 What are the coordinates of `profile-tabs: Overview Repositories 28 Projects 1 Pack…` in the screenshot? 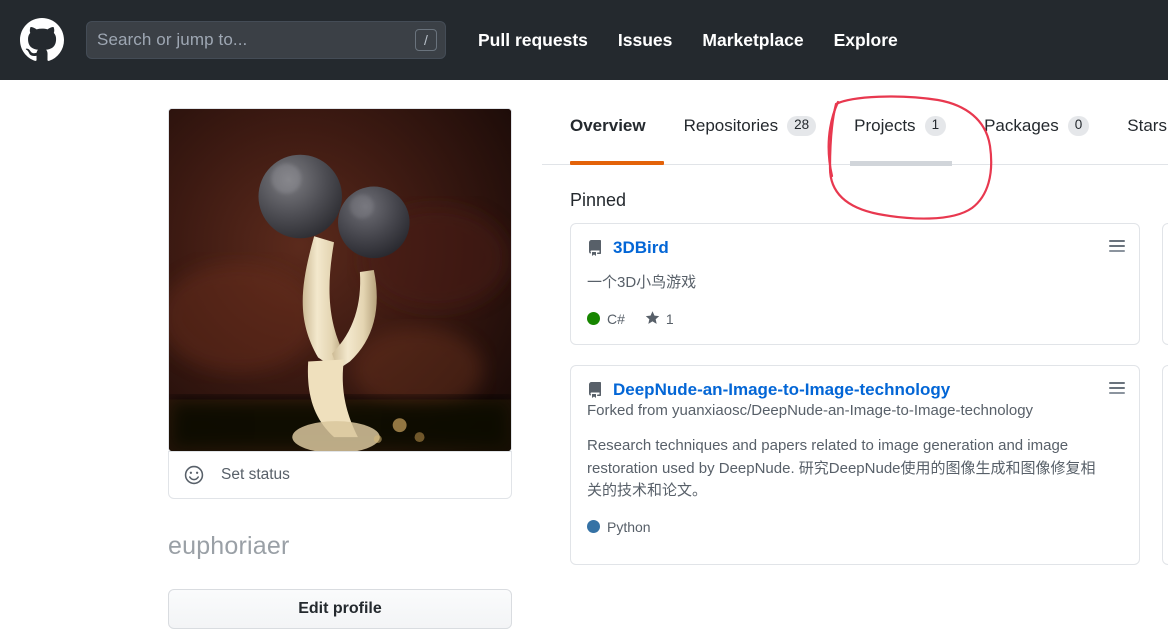 It's located at (855, 123).